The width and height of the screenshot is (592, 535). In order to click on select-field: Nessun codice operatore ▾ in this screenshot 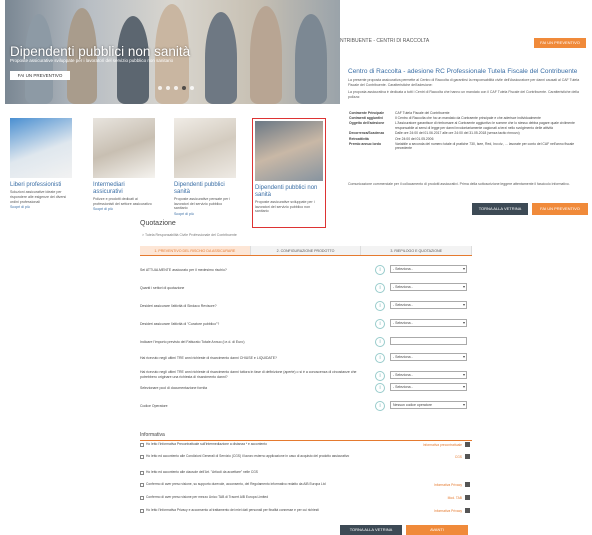, I will do `click(428, 405)`.